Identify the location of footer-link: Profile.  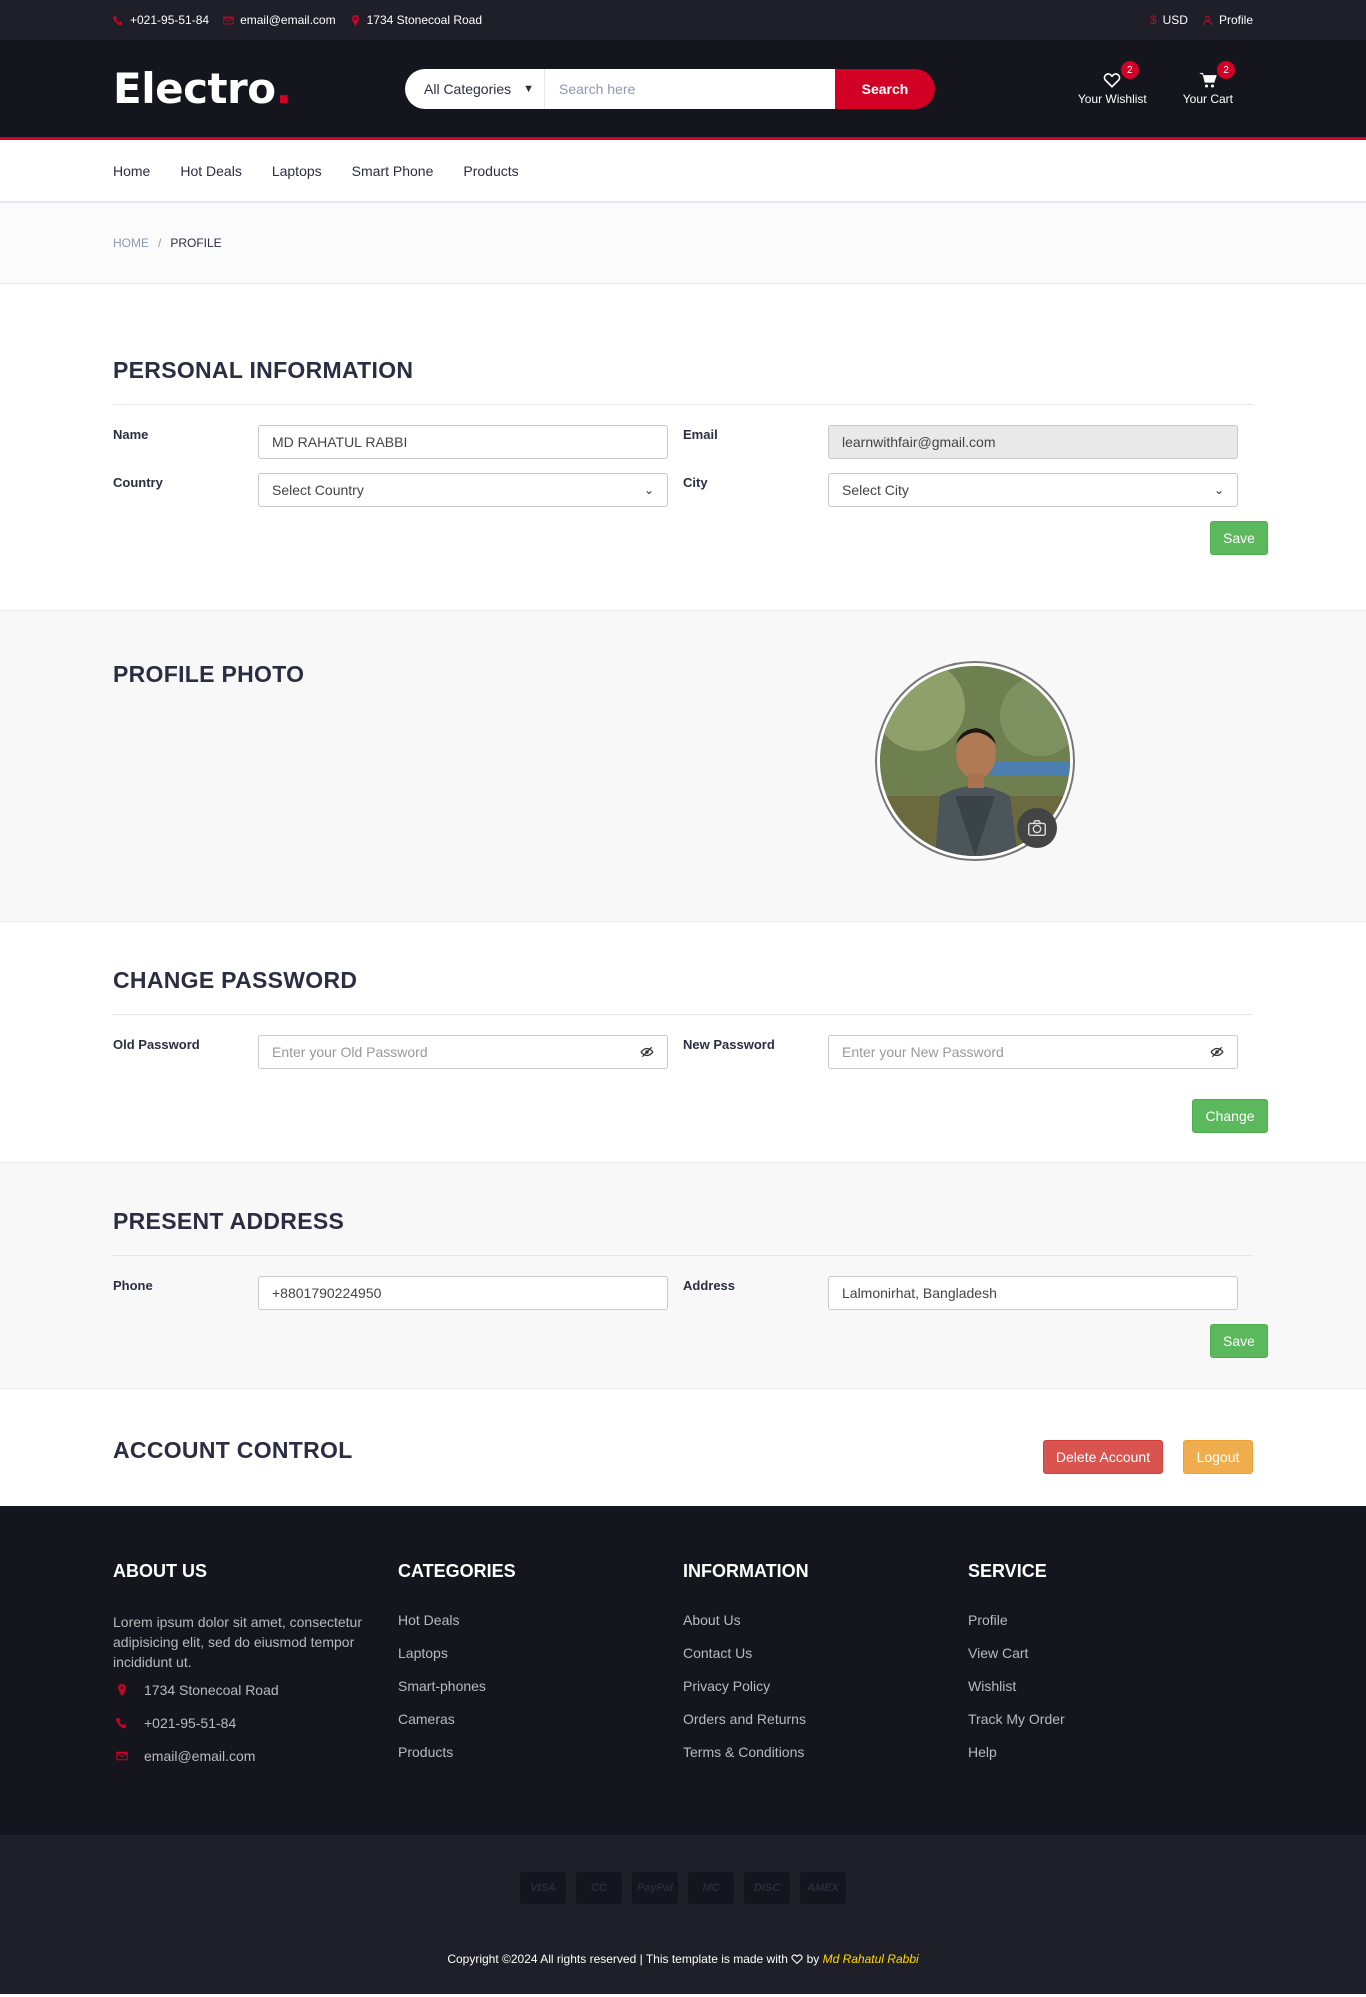
(1110, 1620).